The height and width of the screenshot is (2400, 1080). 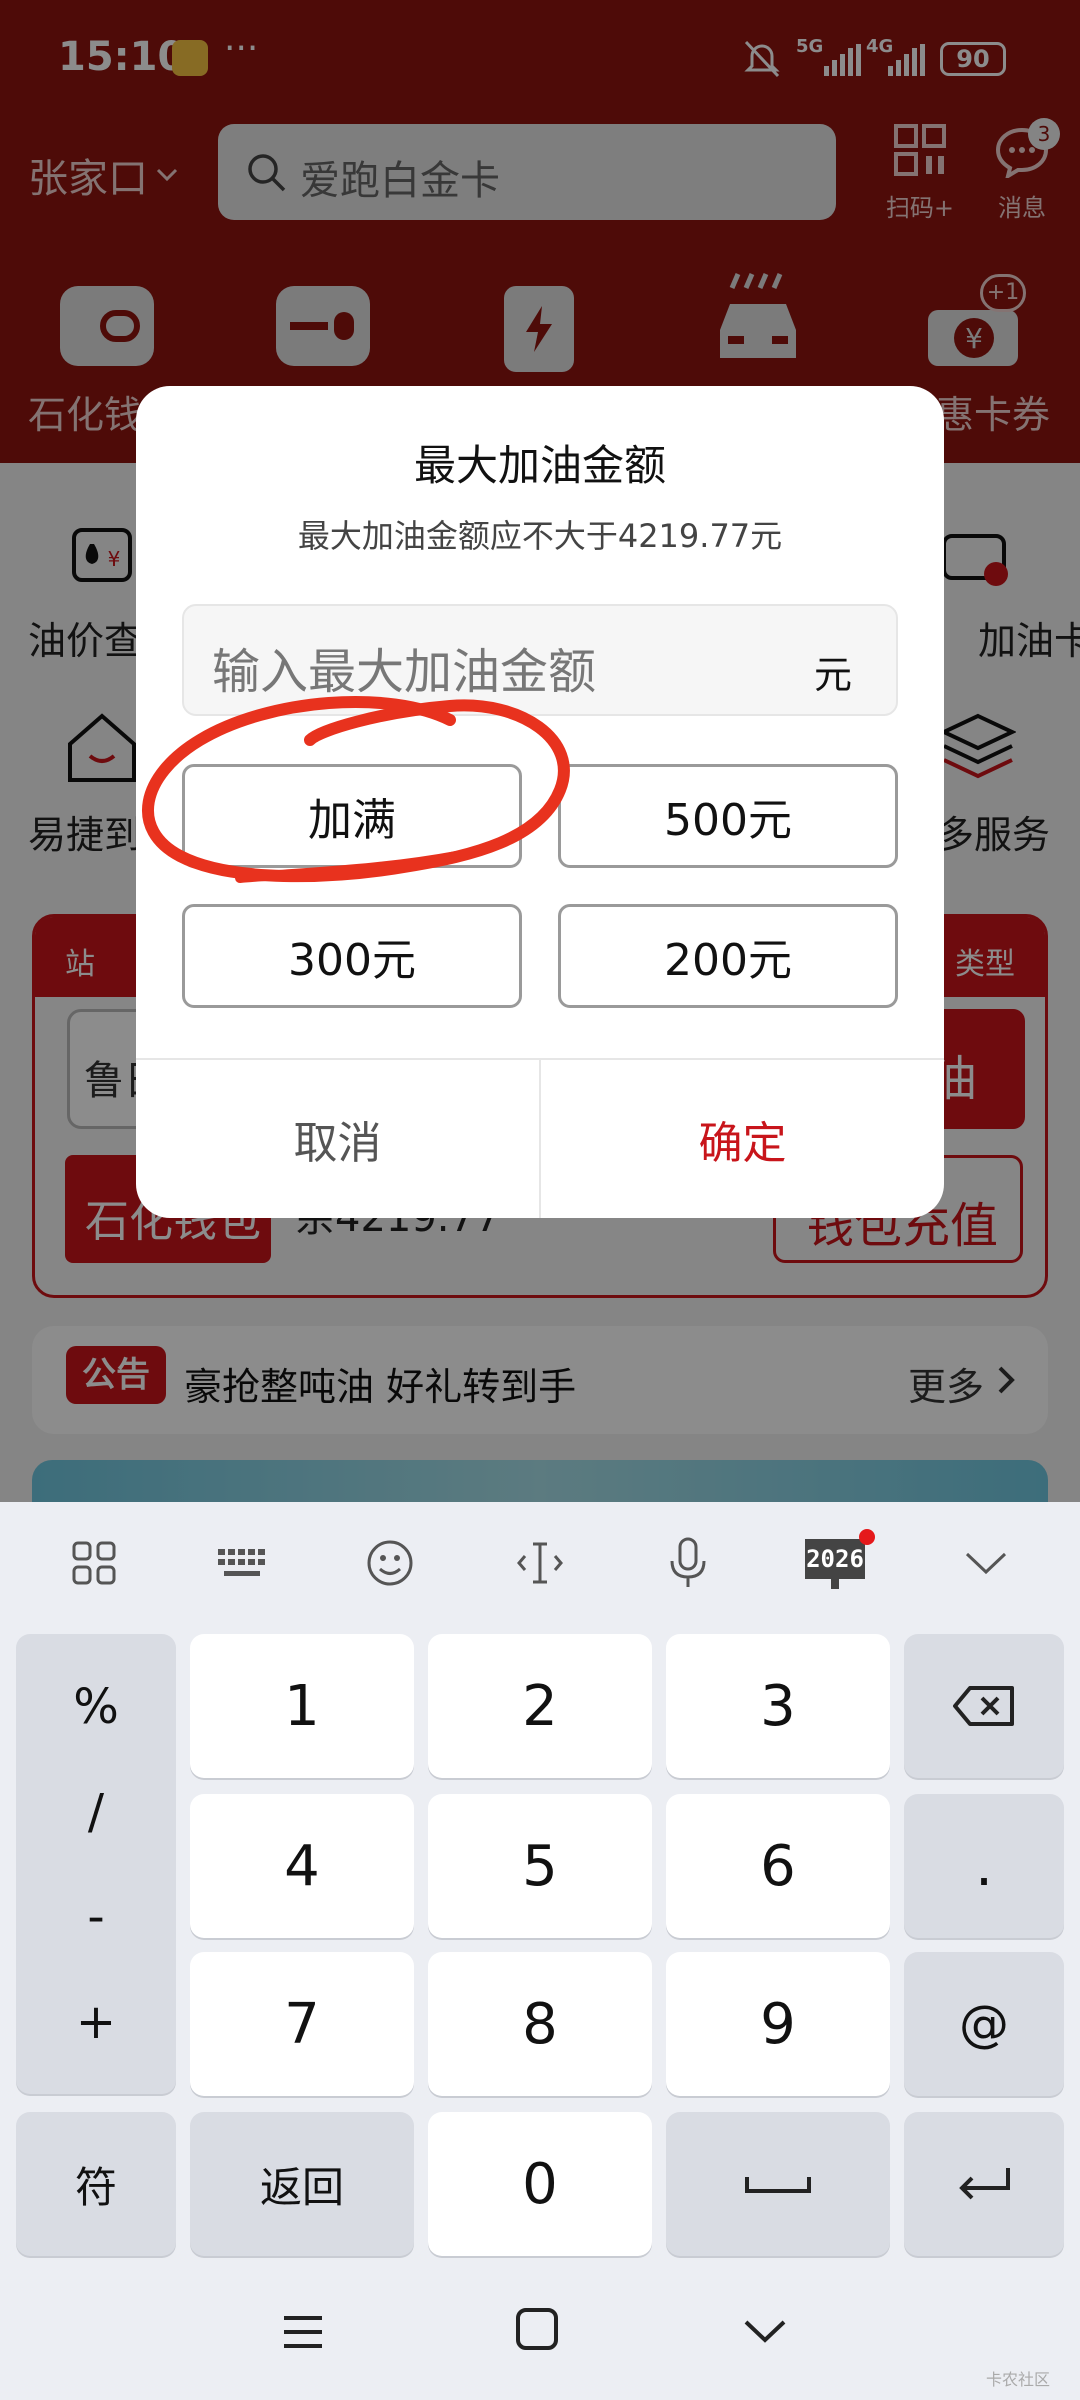 I want to click on home-nav-icon, so click(x=537, y=2331).